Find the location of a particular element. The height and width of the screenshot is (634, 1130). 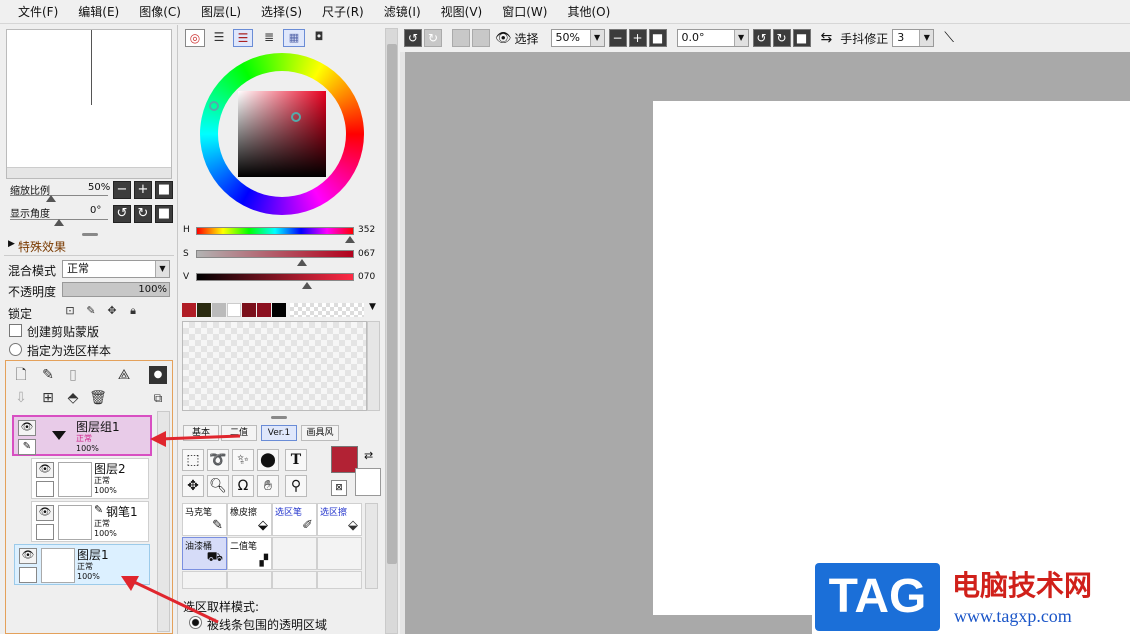

redo-button: ↻ is located at coordinates (433, 38).